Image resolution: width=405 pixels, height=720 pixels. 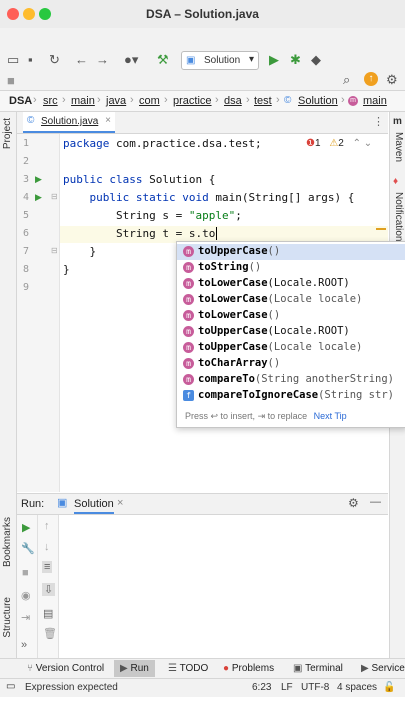 I want to click on branch-icon: ⑂, so click(x=30, y=668).